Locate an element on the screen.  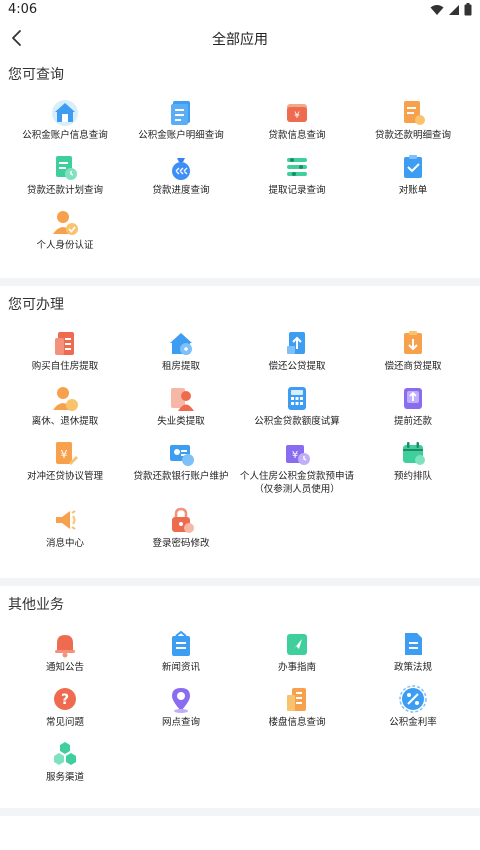
app-item-1-10: ¥ 个人住房公积金贷款预申请 （仅参测人员使用） is located at coordinates (297, 467).